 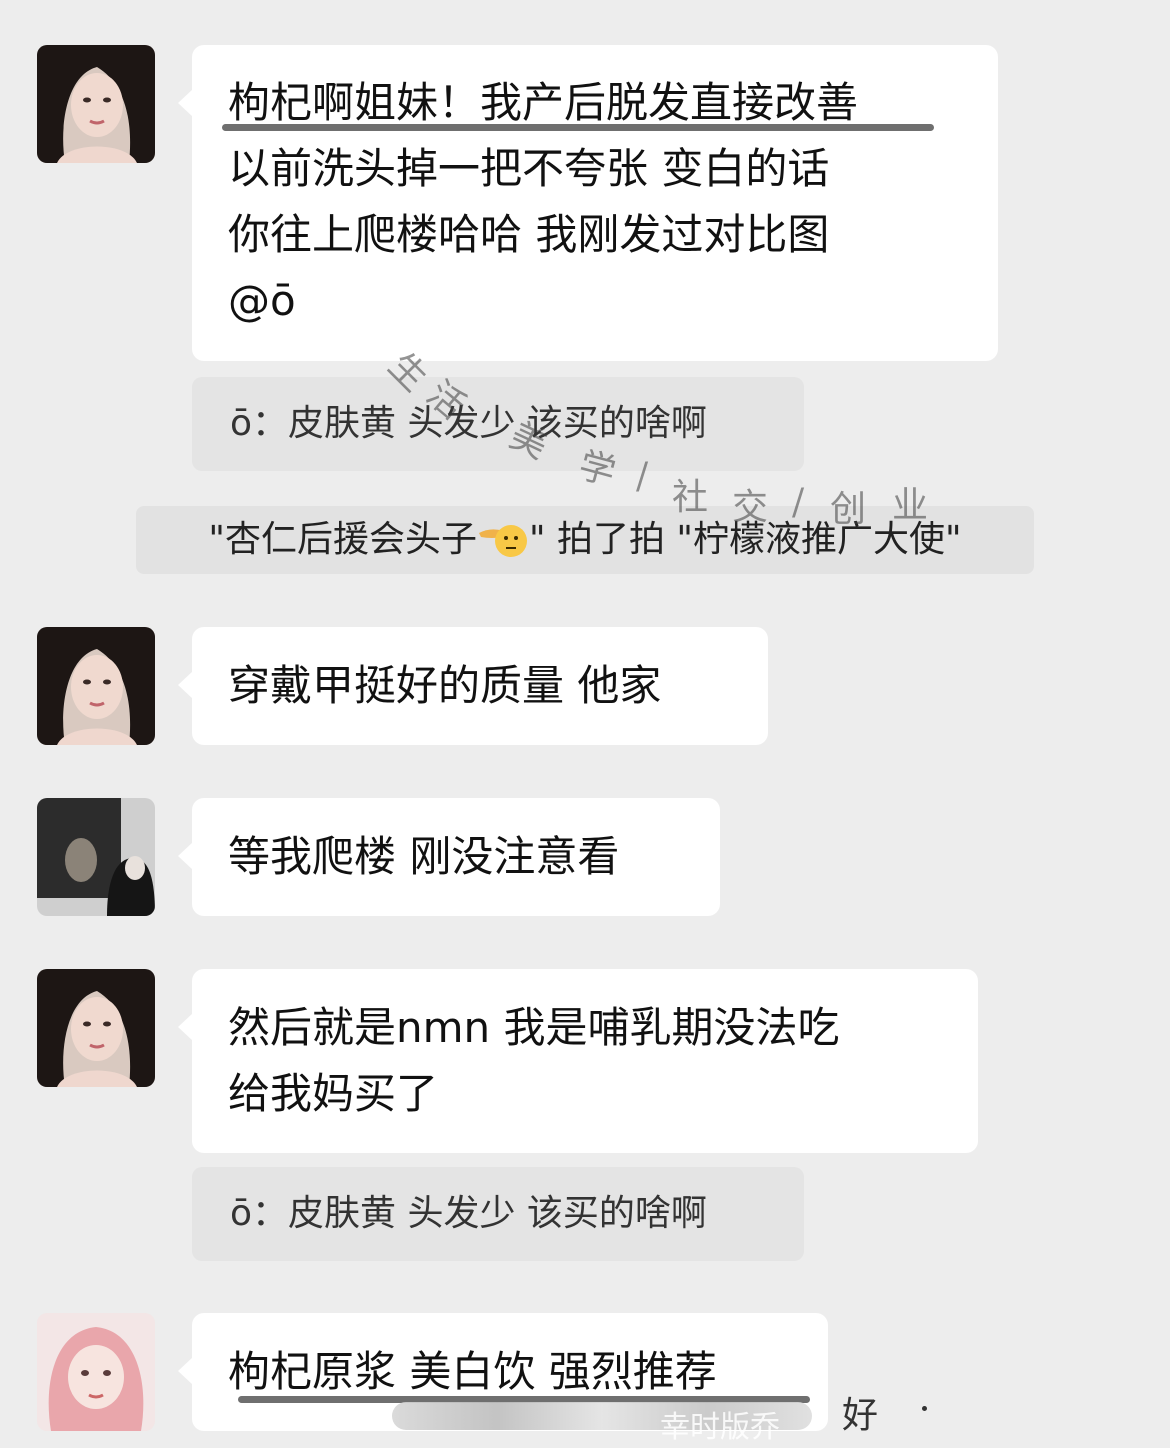 I want to click on message-line: 以前洗头掉一把不夸张 变白的话, so click(x=529, y=168).